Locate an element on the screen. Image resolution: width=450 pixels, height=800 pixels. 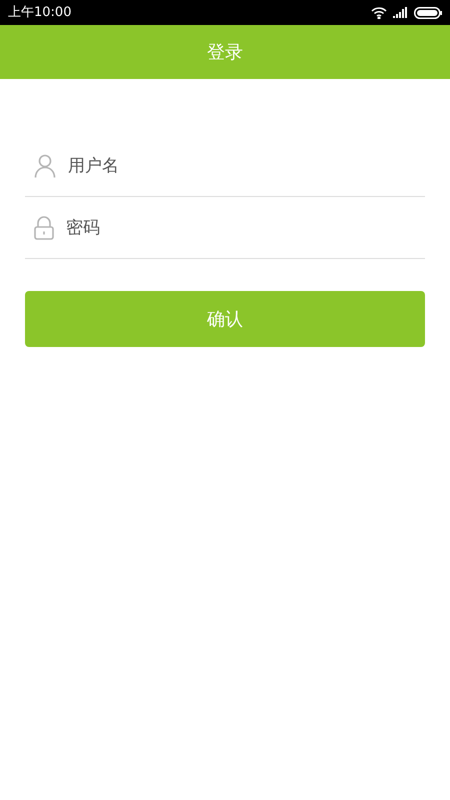
signal-icon is located at coordinates (400, 12).